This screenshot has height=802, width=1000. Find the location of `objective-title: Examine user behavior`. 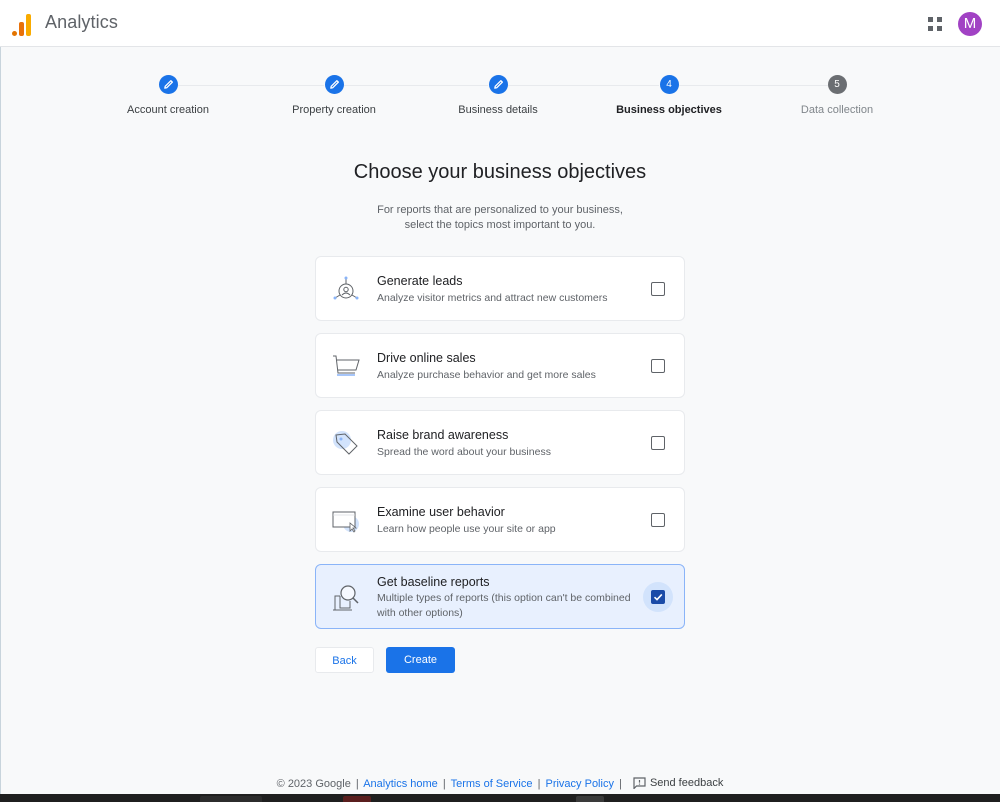

objective-title: Examine user behavior is located at coordinates (441, 512).